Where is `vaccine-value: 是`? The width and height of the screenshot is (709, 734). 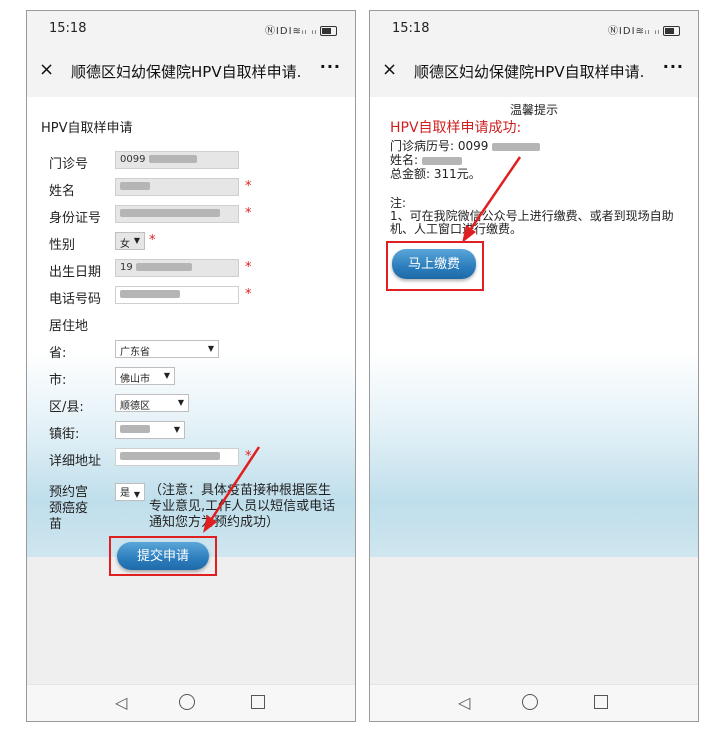 vaccine-value: 是 is located at coordinates (125, 493).